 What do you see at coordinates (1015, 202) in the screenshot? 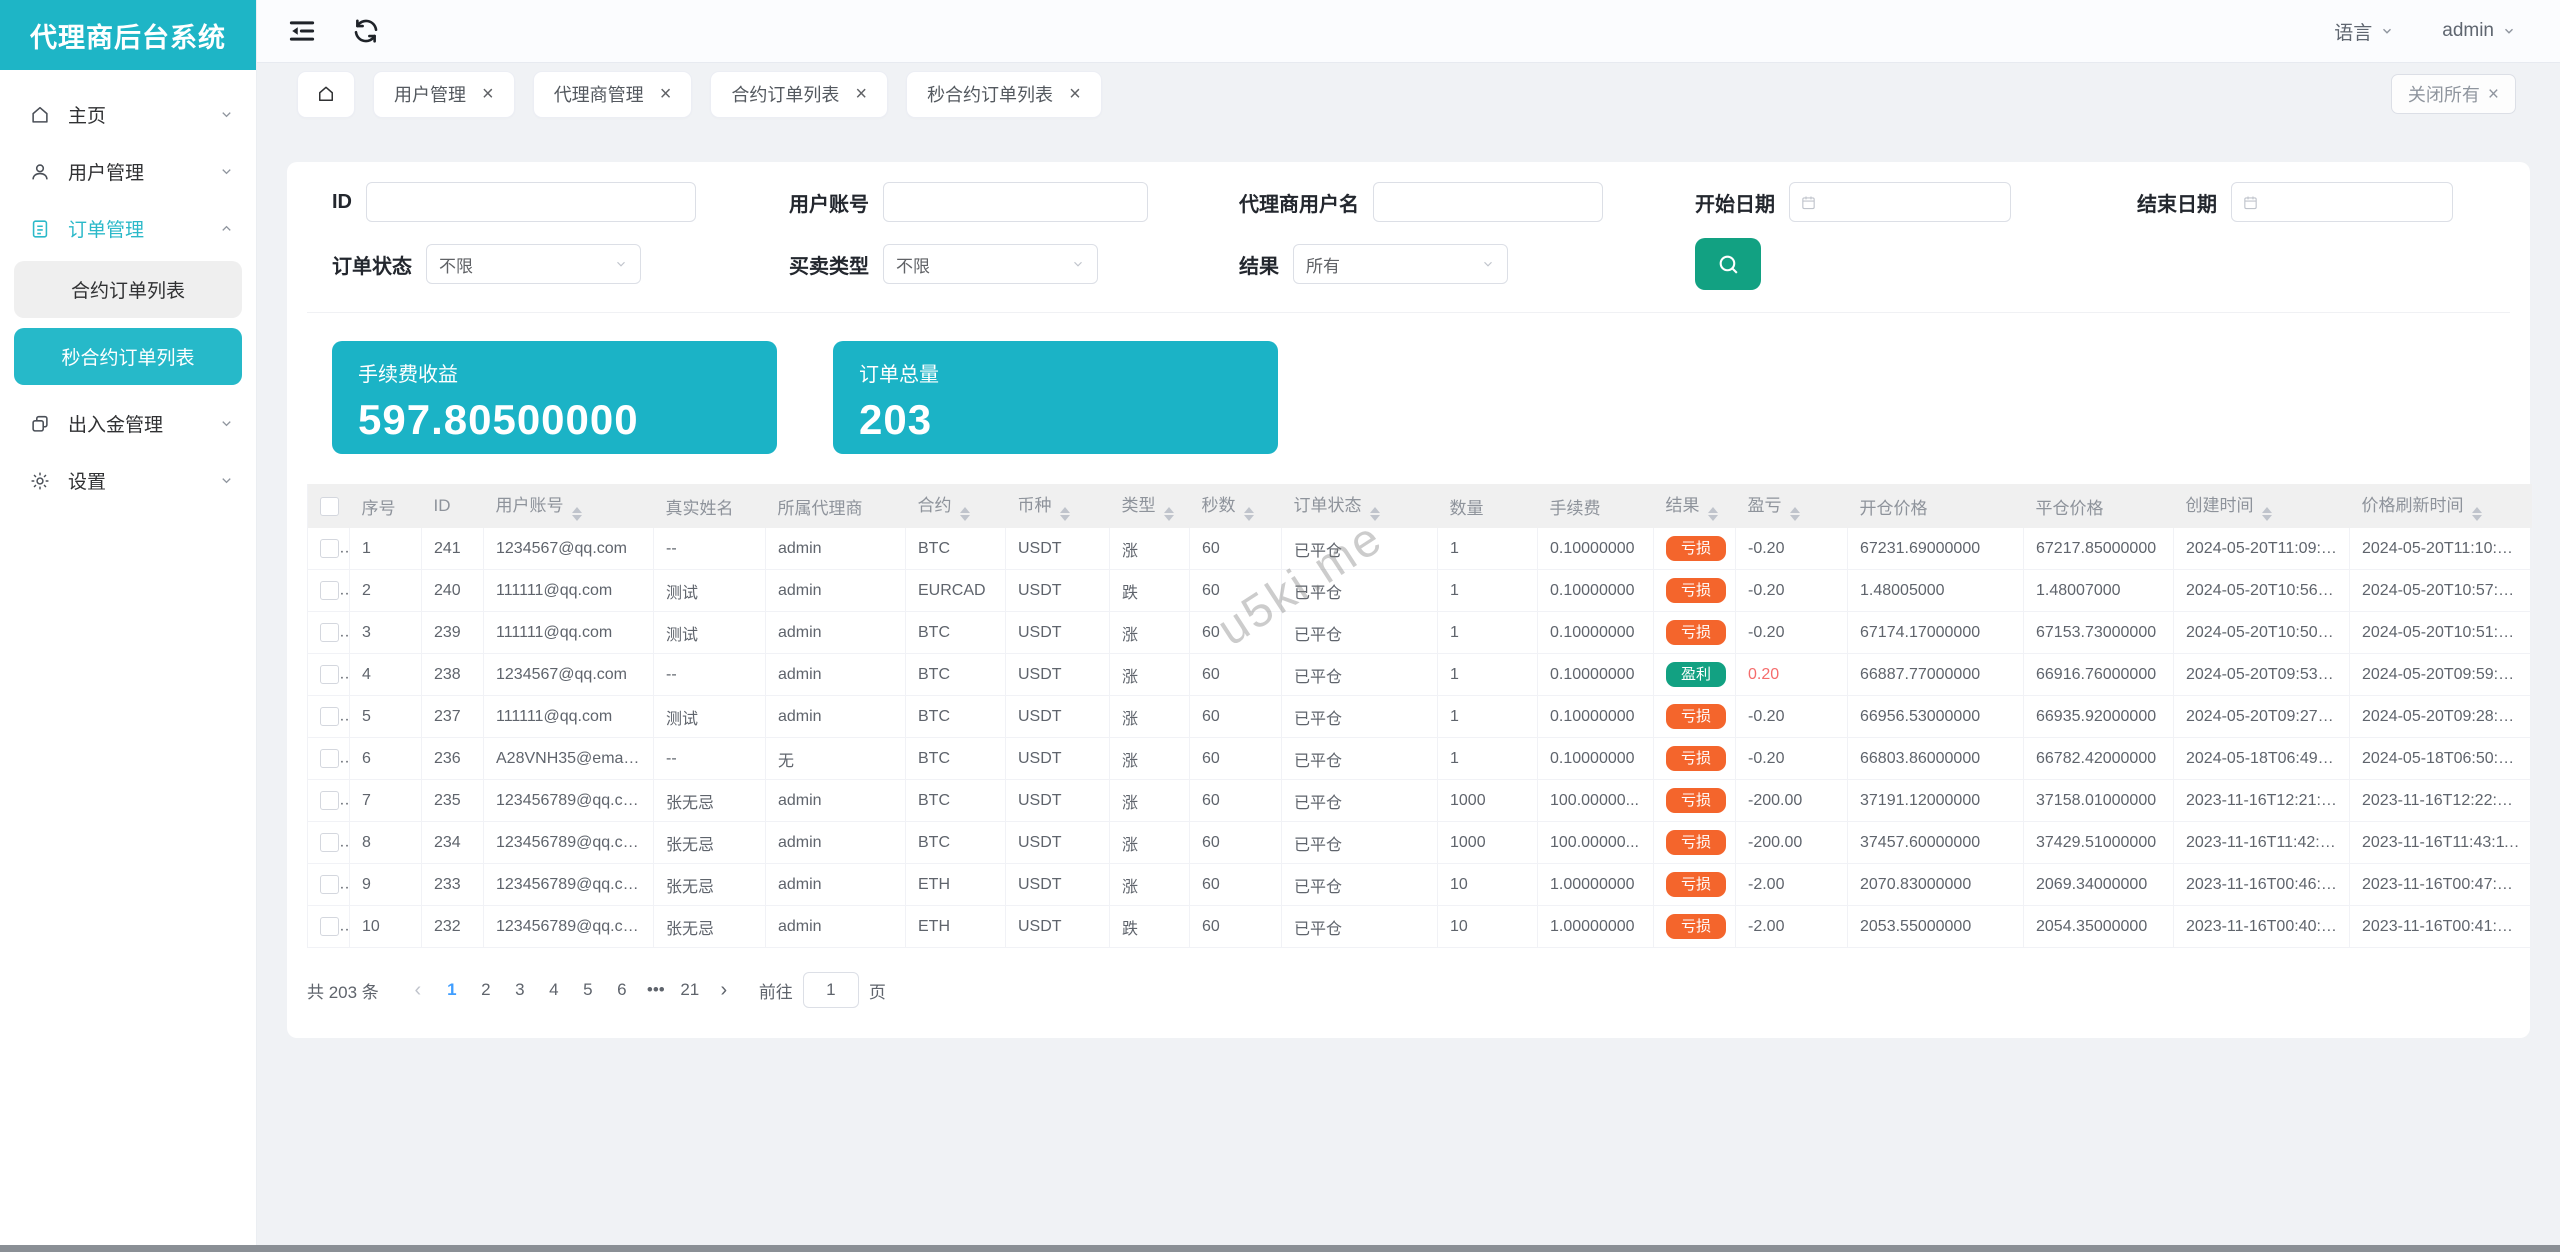
I see `account-filter-input` at bounding box center [1015, 202].